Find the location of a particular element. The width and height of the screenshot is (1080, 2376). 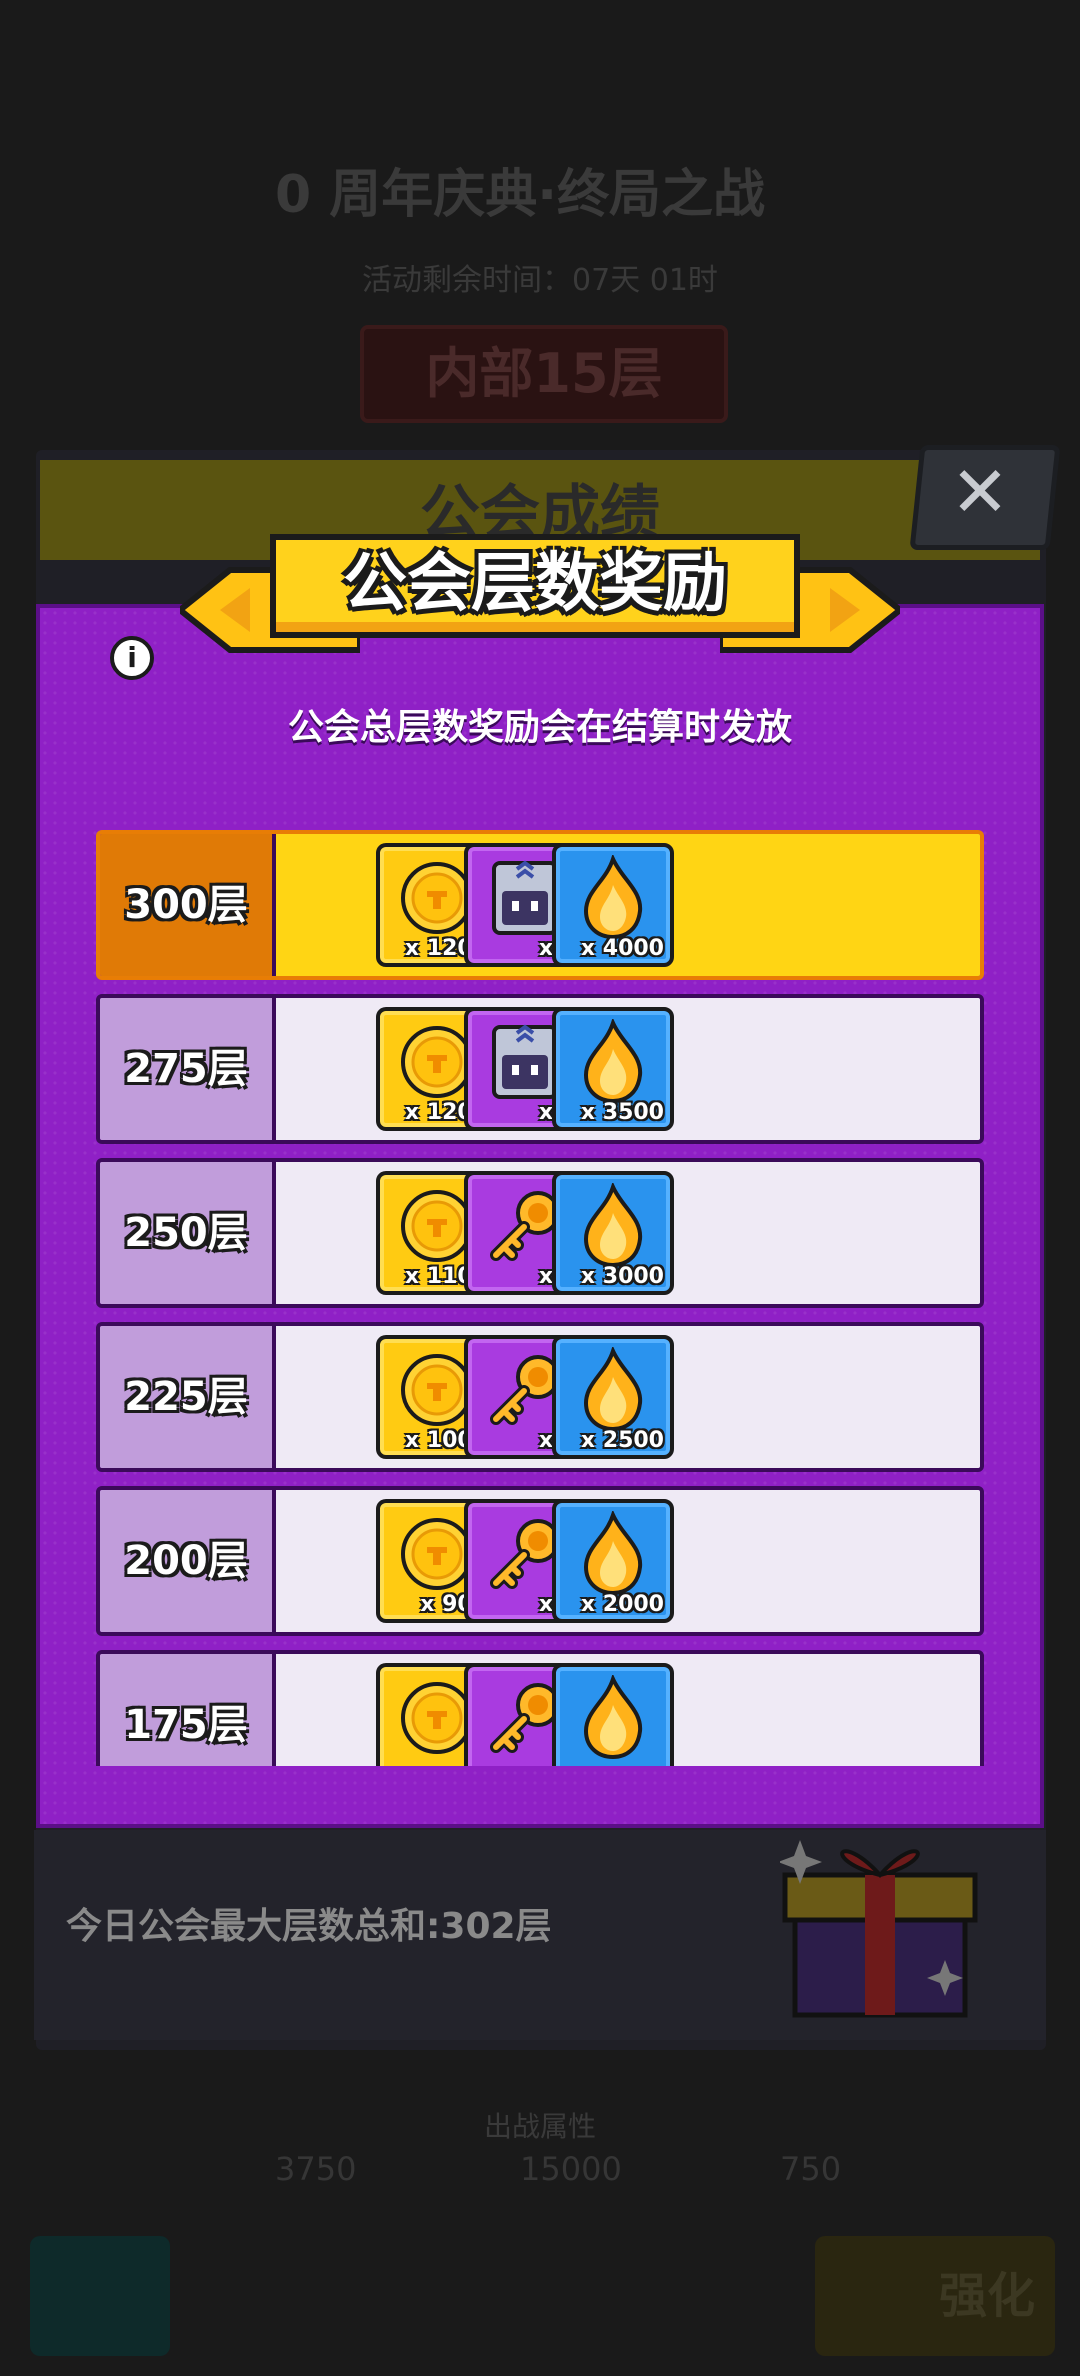

back-button is located at coordinates (100, 2296).